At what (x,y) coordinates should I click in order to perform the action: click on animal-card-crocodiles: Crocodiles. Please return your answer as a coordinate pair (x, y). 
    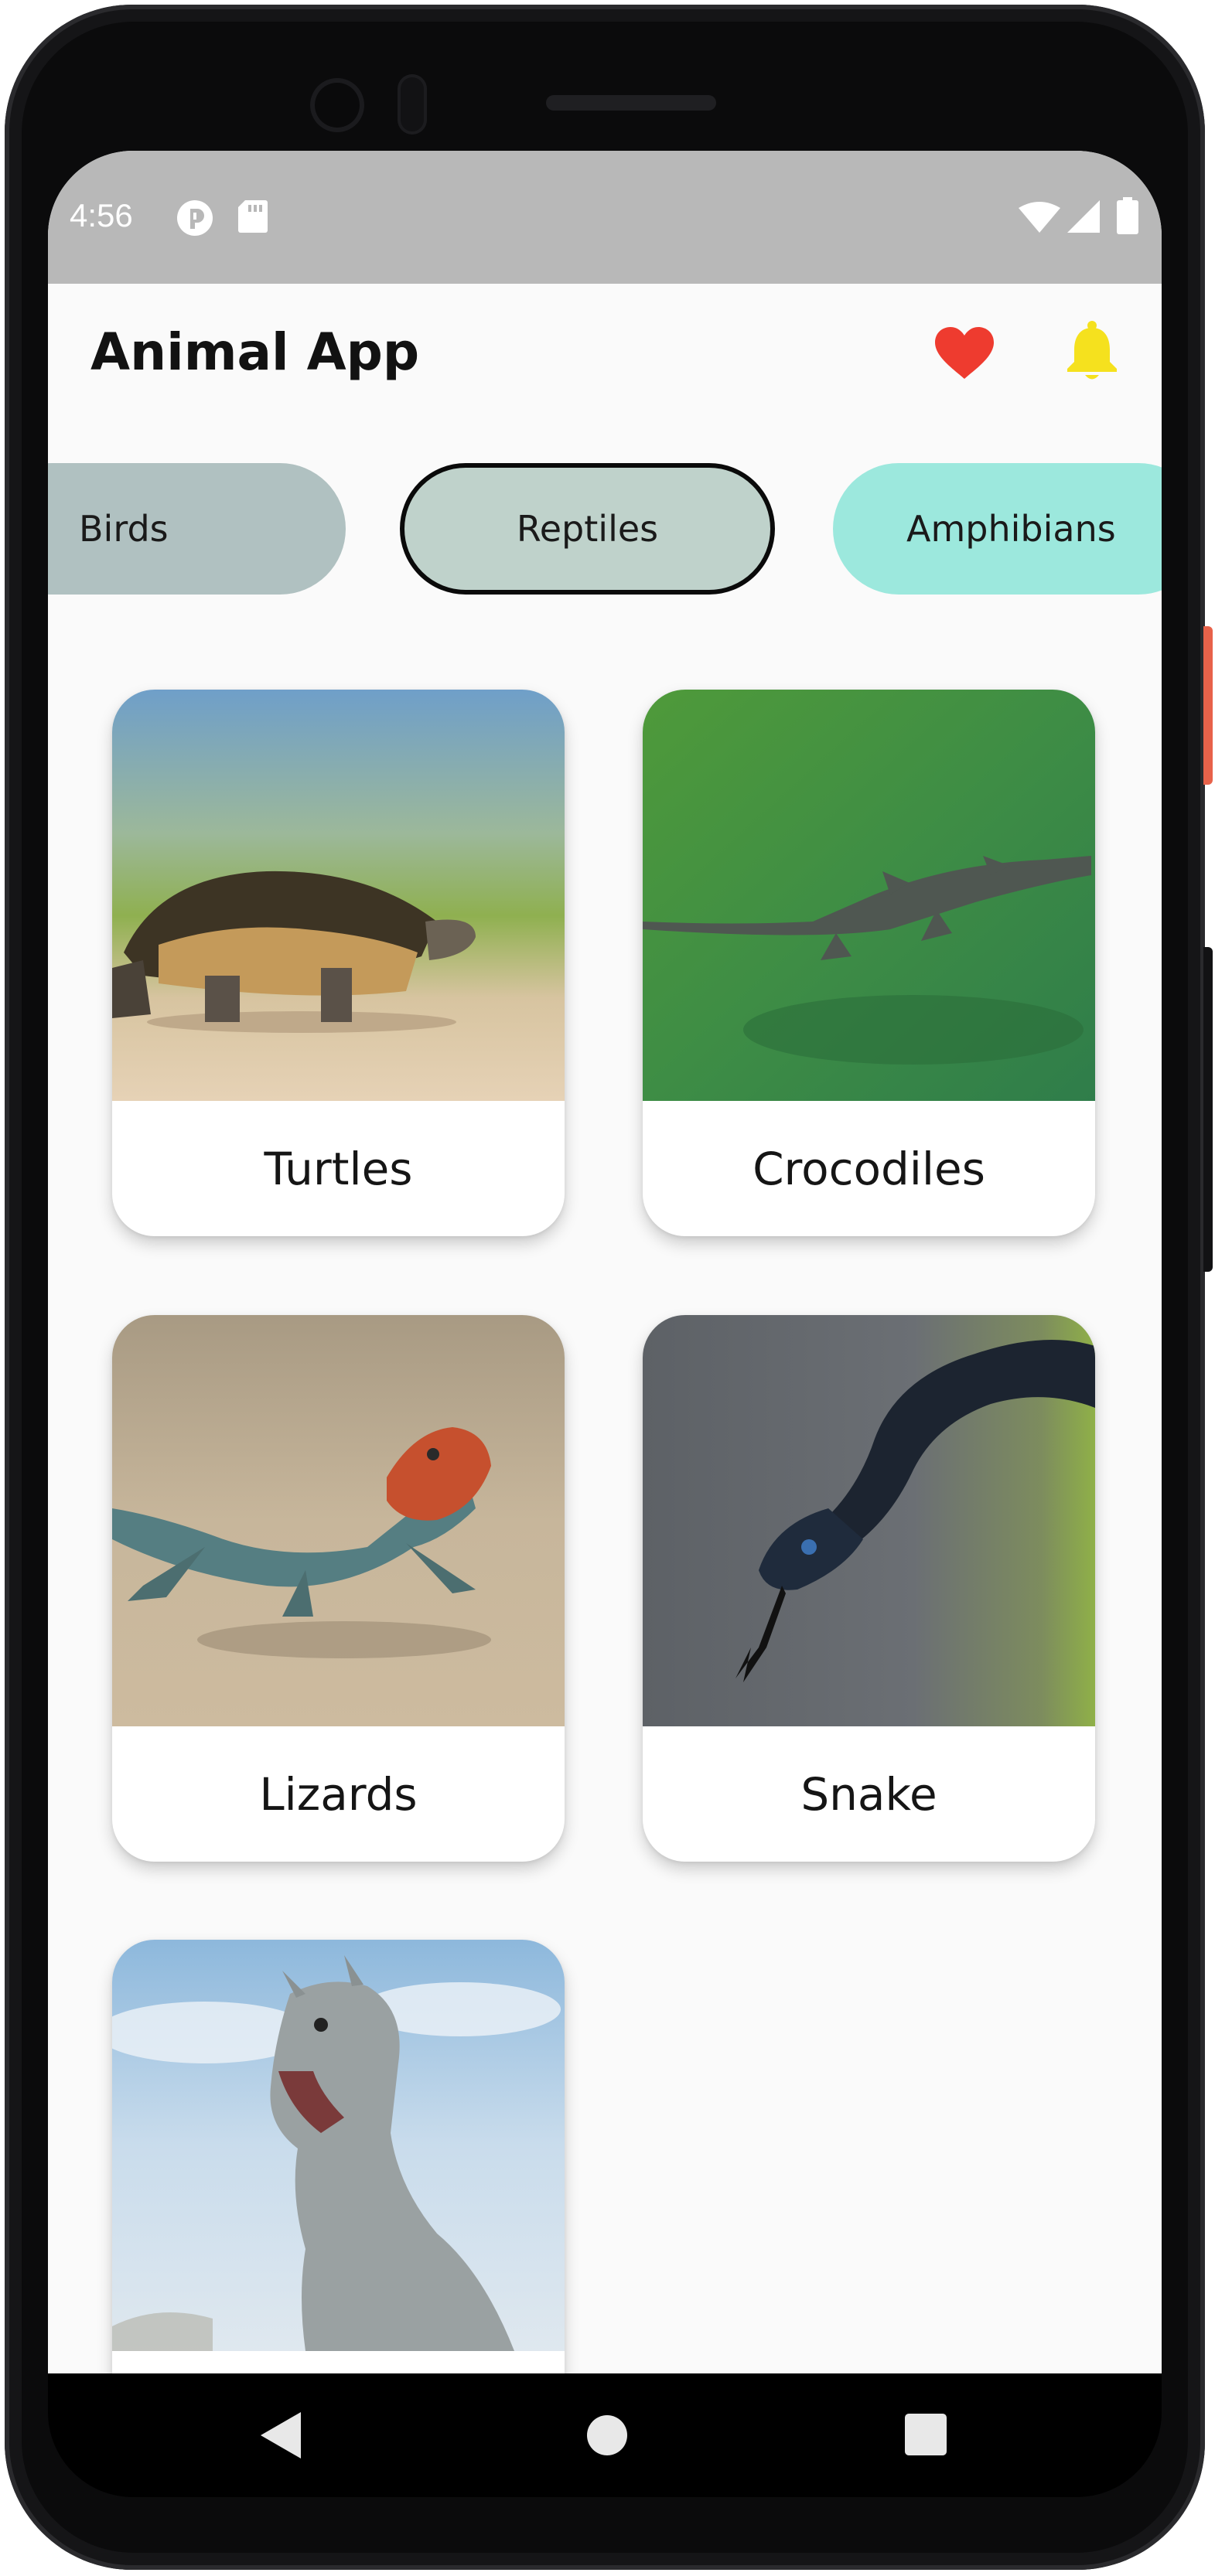
    Looking at the image, I should click on (869, 963).